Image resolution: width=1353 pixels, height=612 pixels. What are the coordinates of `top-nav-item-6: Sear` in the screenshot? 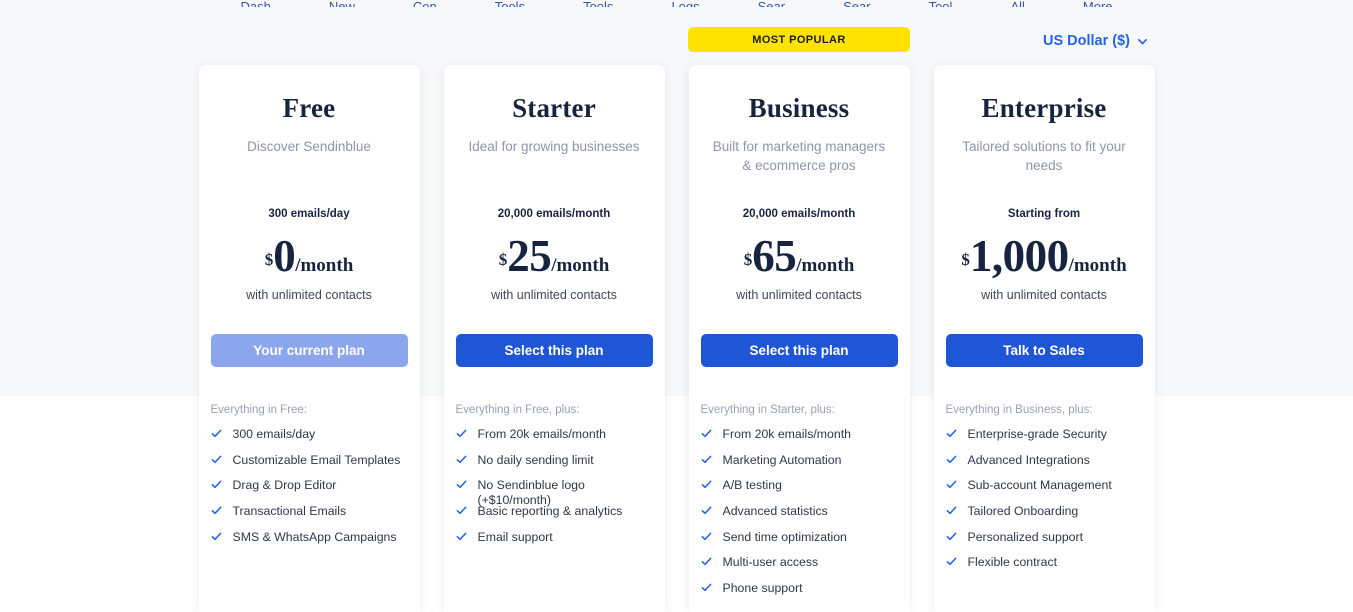 It's located at (771, 3).